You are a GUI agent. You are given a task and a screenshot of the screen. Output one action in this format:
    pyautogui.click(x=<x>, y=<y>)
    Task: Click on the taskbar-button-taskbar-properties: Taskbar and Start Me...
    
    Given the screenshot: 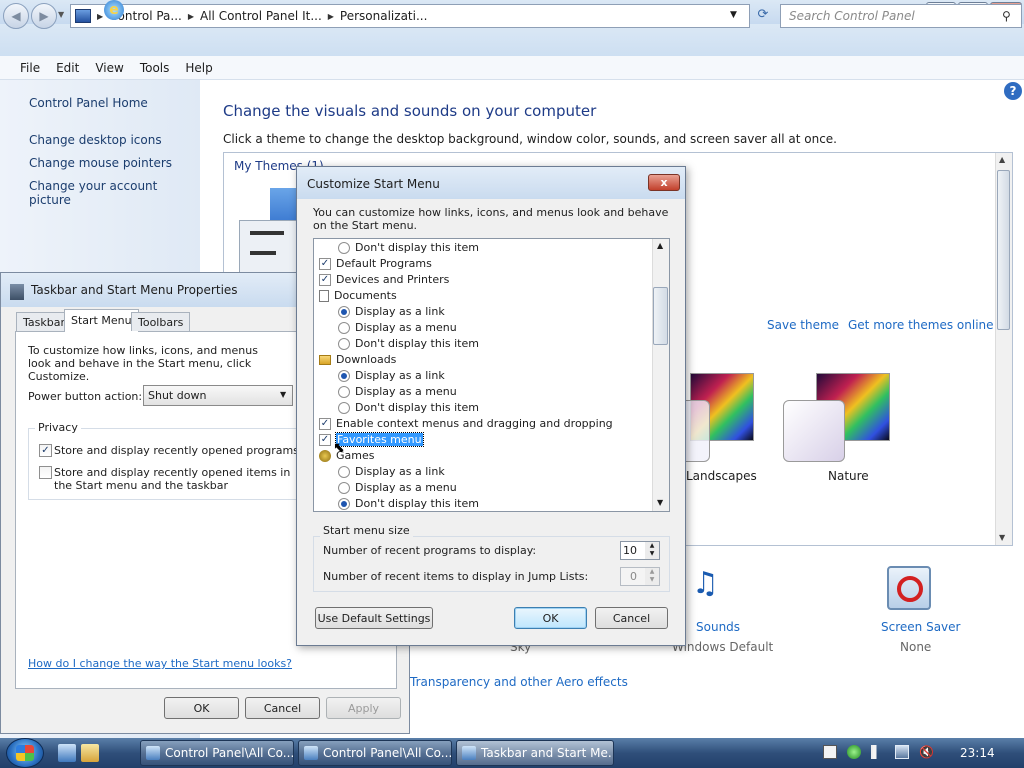 What is the action you would take?
    pyautogui.click(x=535, y=753)
    